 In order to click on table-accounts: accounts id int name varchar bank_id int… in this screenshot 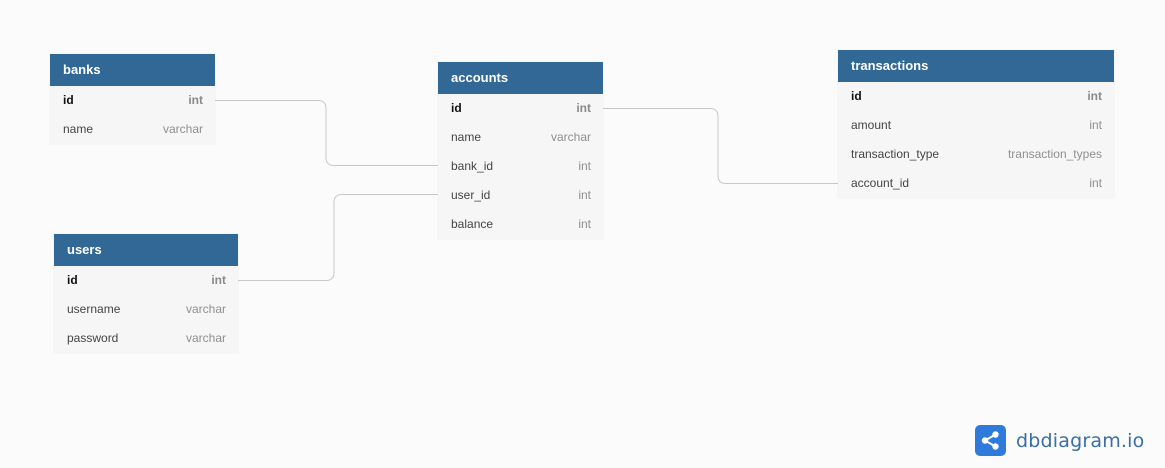, I will do `click(520, 150)`.